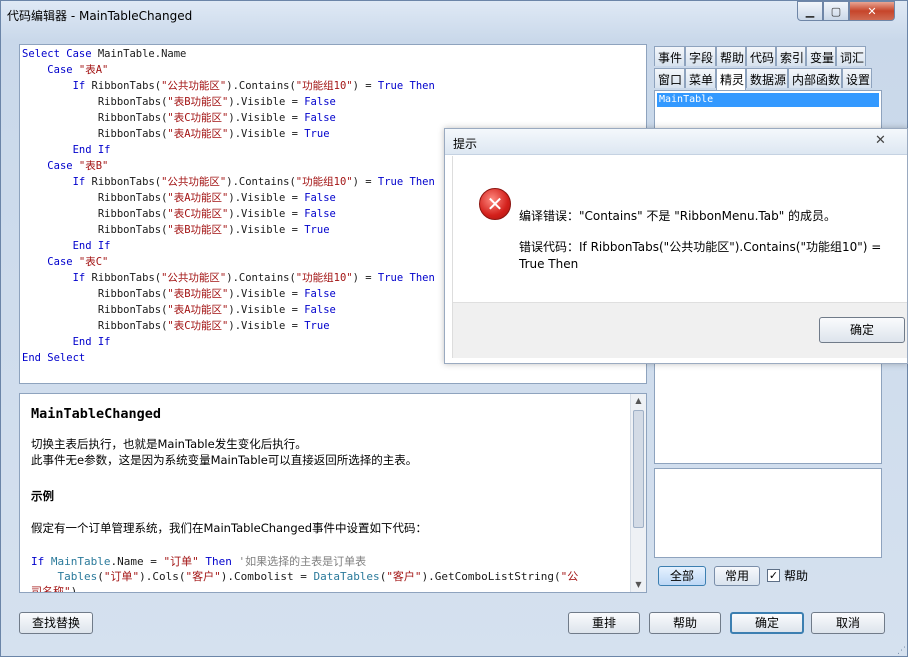 Image resolution: width=908 pixels, height=657 pixels. What do you see at coordinates (604, 623) in the screenshot?
I see `rearrange-button: 重排` at bounding box center [604, 623].